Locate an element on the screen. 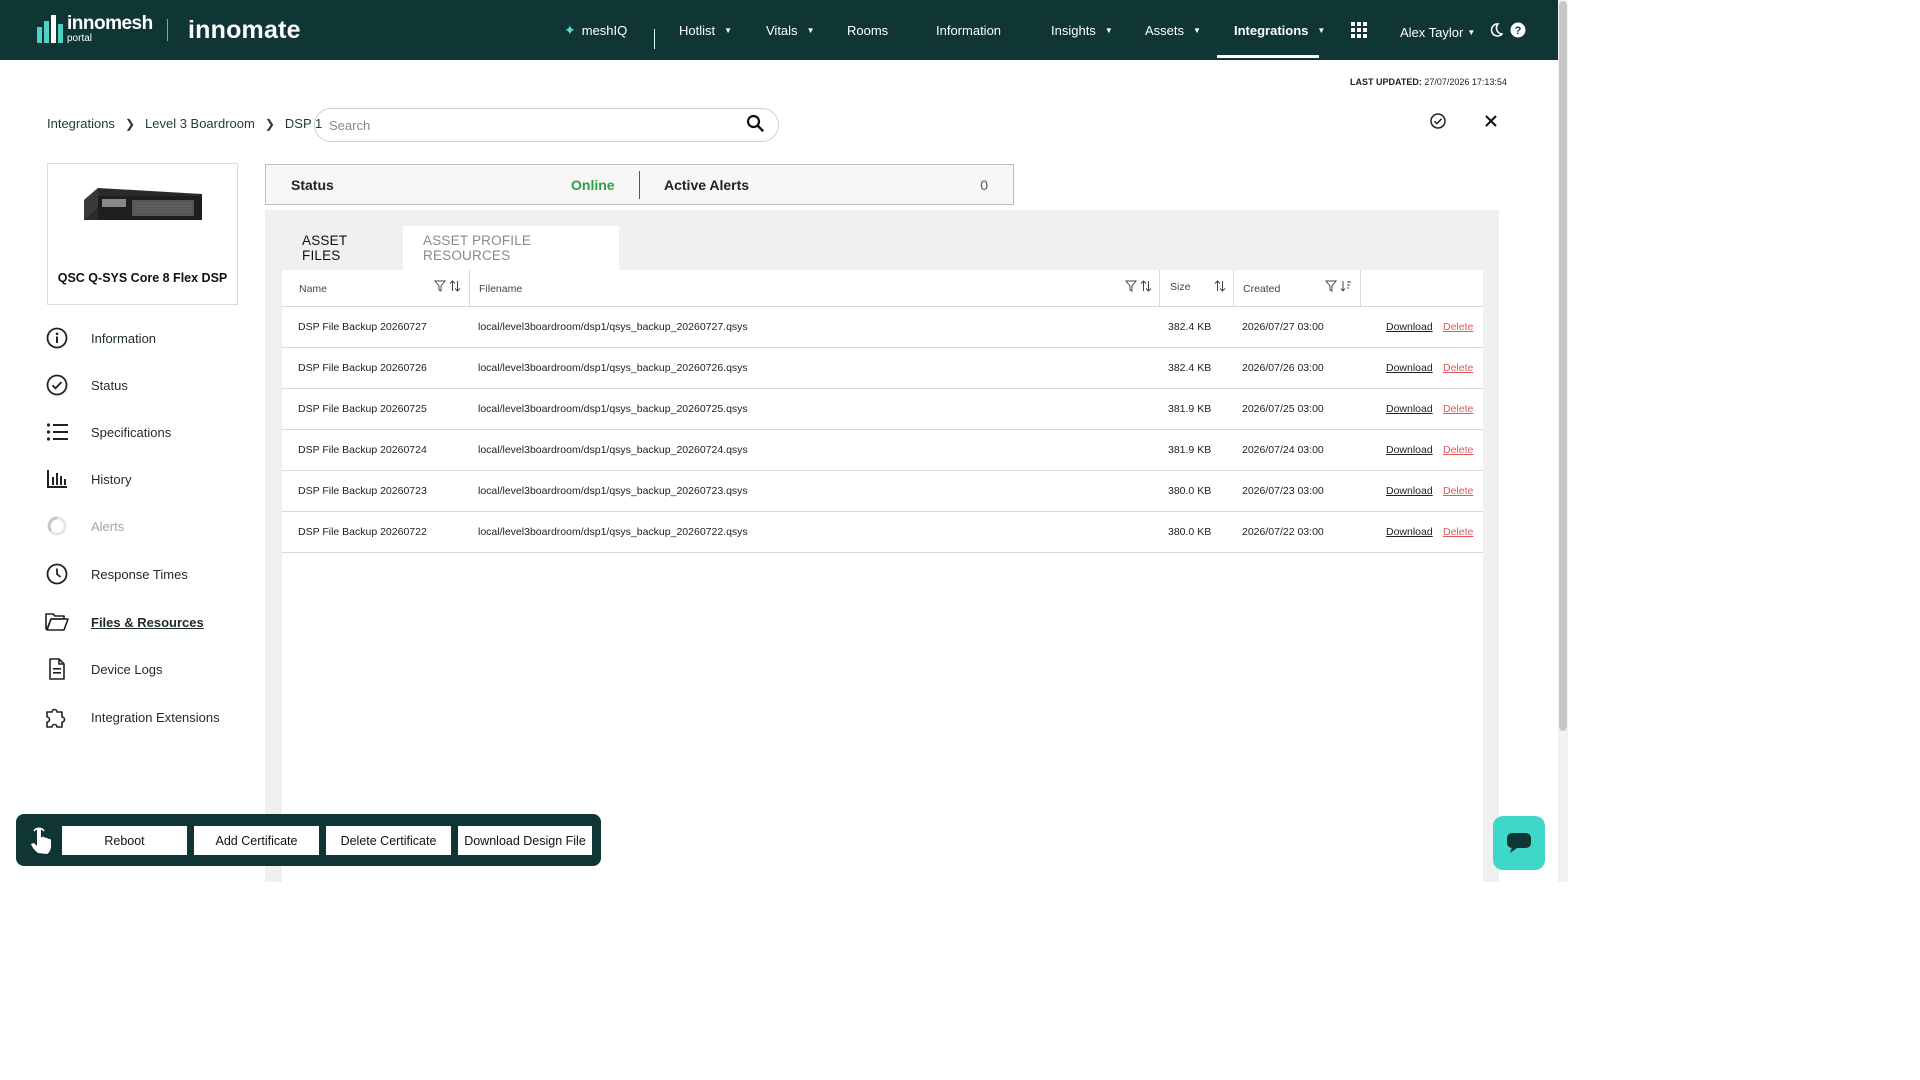  file-created: 2026/07/23 03:00 is located at coordinates (1283, 491).